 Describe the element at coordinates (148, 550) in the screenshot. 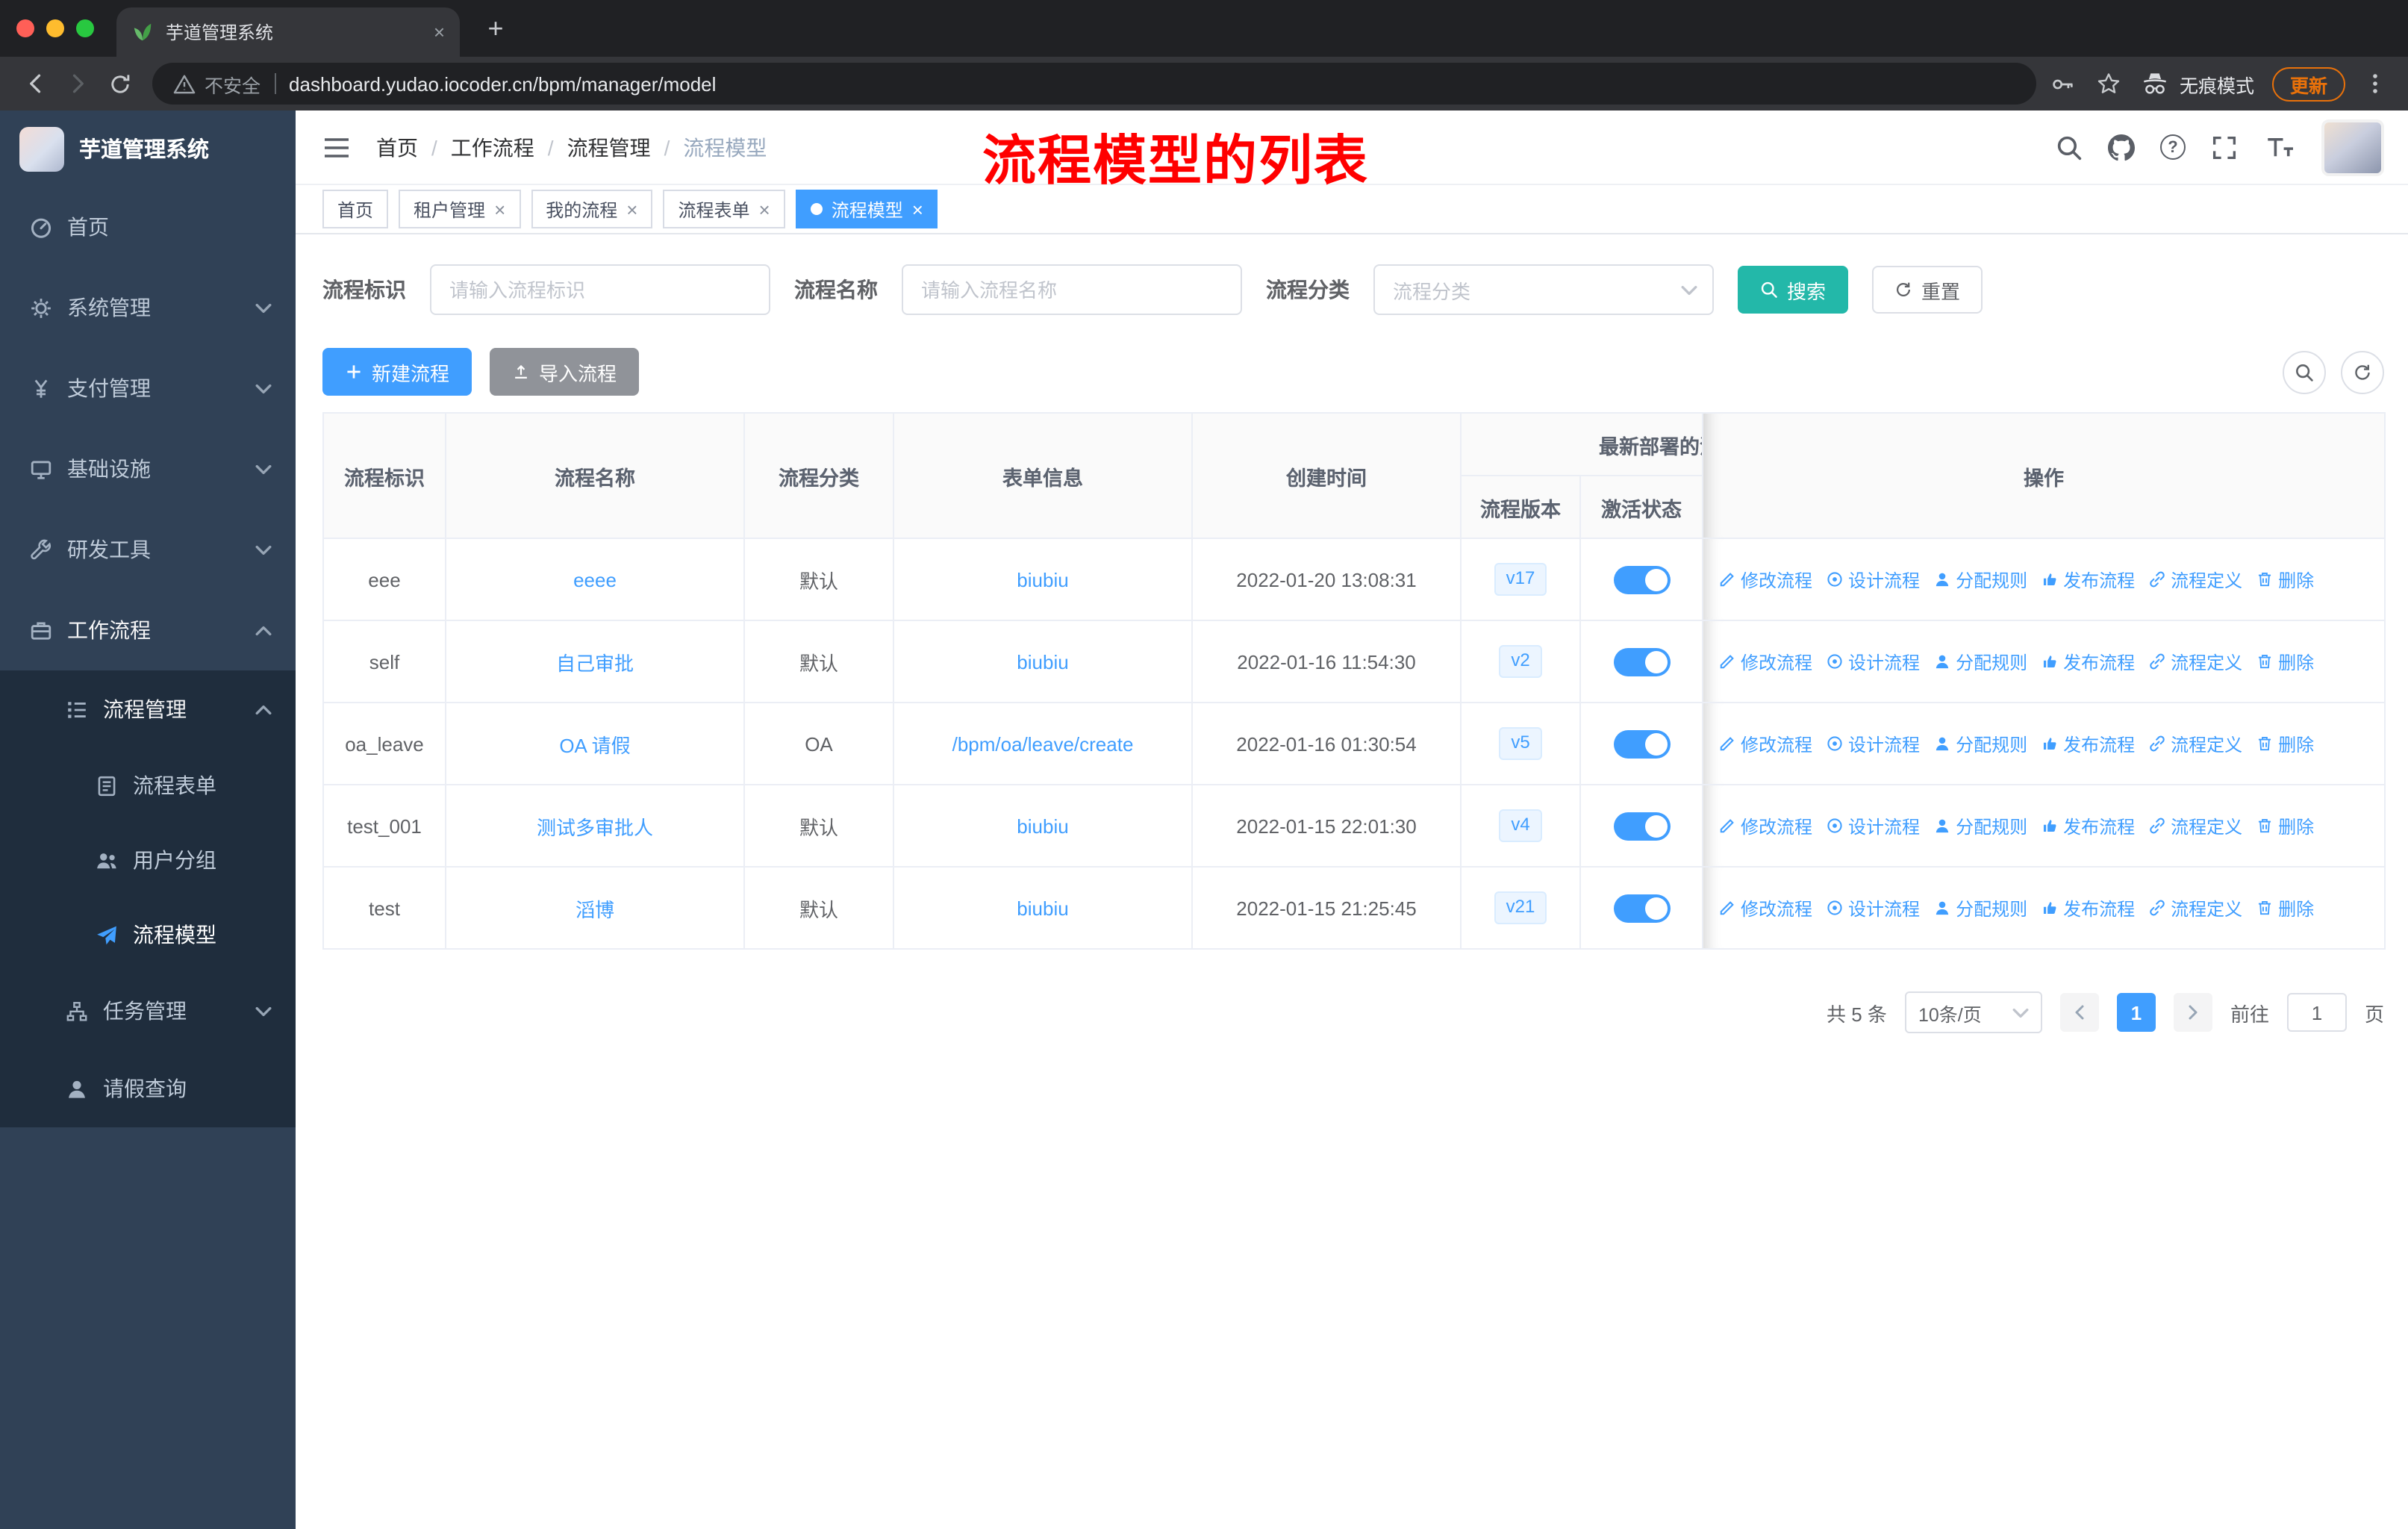

I see `sidebar-item-devtools: 研发工具` at that location.